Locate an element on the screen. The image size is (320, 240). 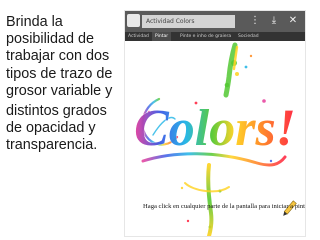
tab-sharing: Sociedad is located at coordinates (248, 36).